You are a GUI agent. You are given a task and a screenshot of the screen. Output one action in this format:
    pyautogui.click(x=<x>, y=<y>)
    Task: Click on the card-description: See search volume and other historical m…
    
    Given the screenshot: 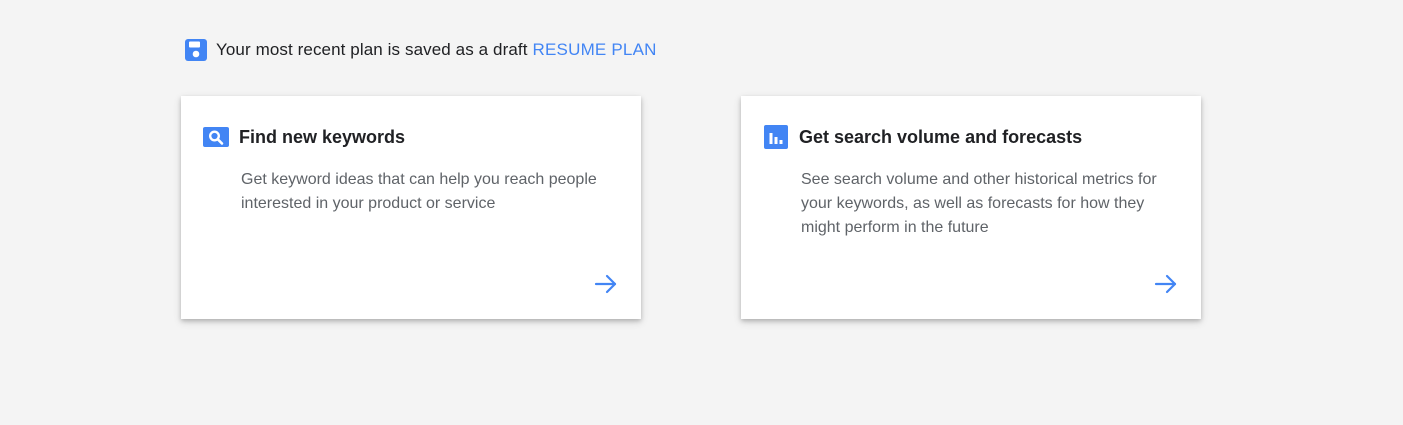 What is the action you would take?
    pyautogui.click(x=979, y=203)
    